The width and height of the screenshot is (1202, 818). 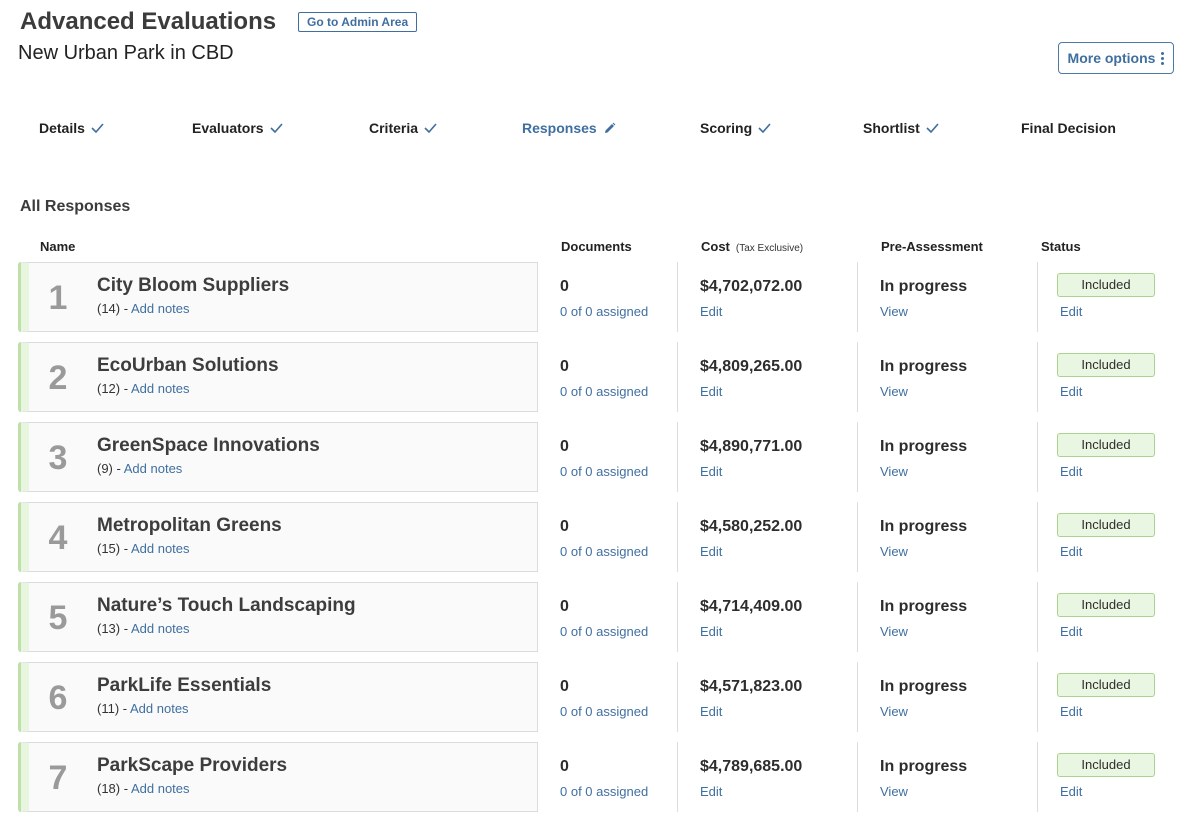 I want to click on step-criteria: Criteria, so click(x=403, y=128).